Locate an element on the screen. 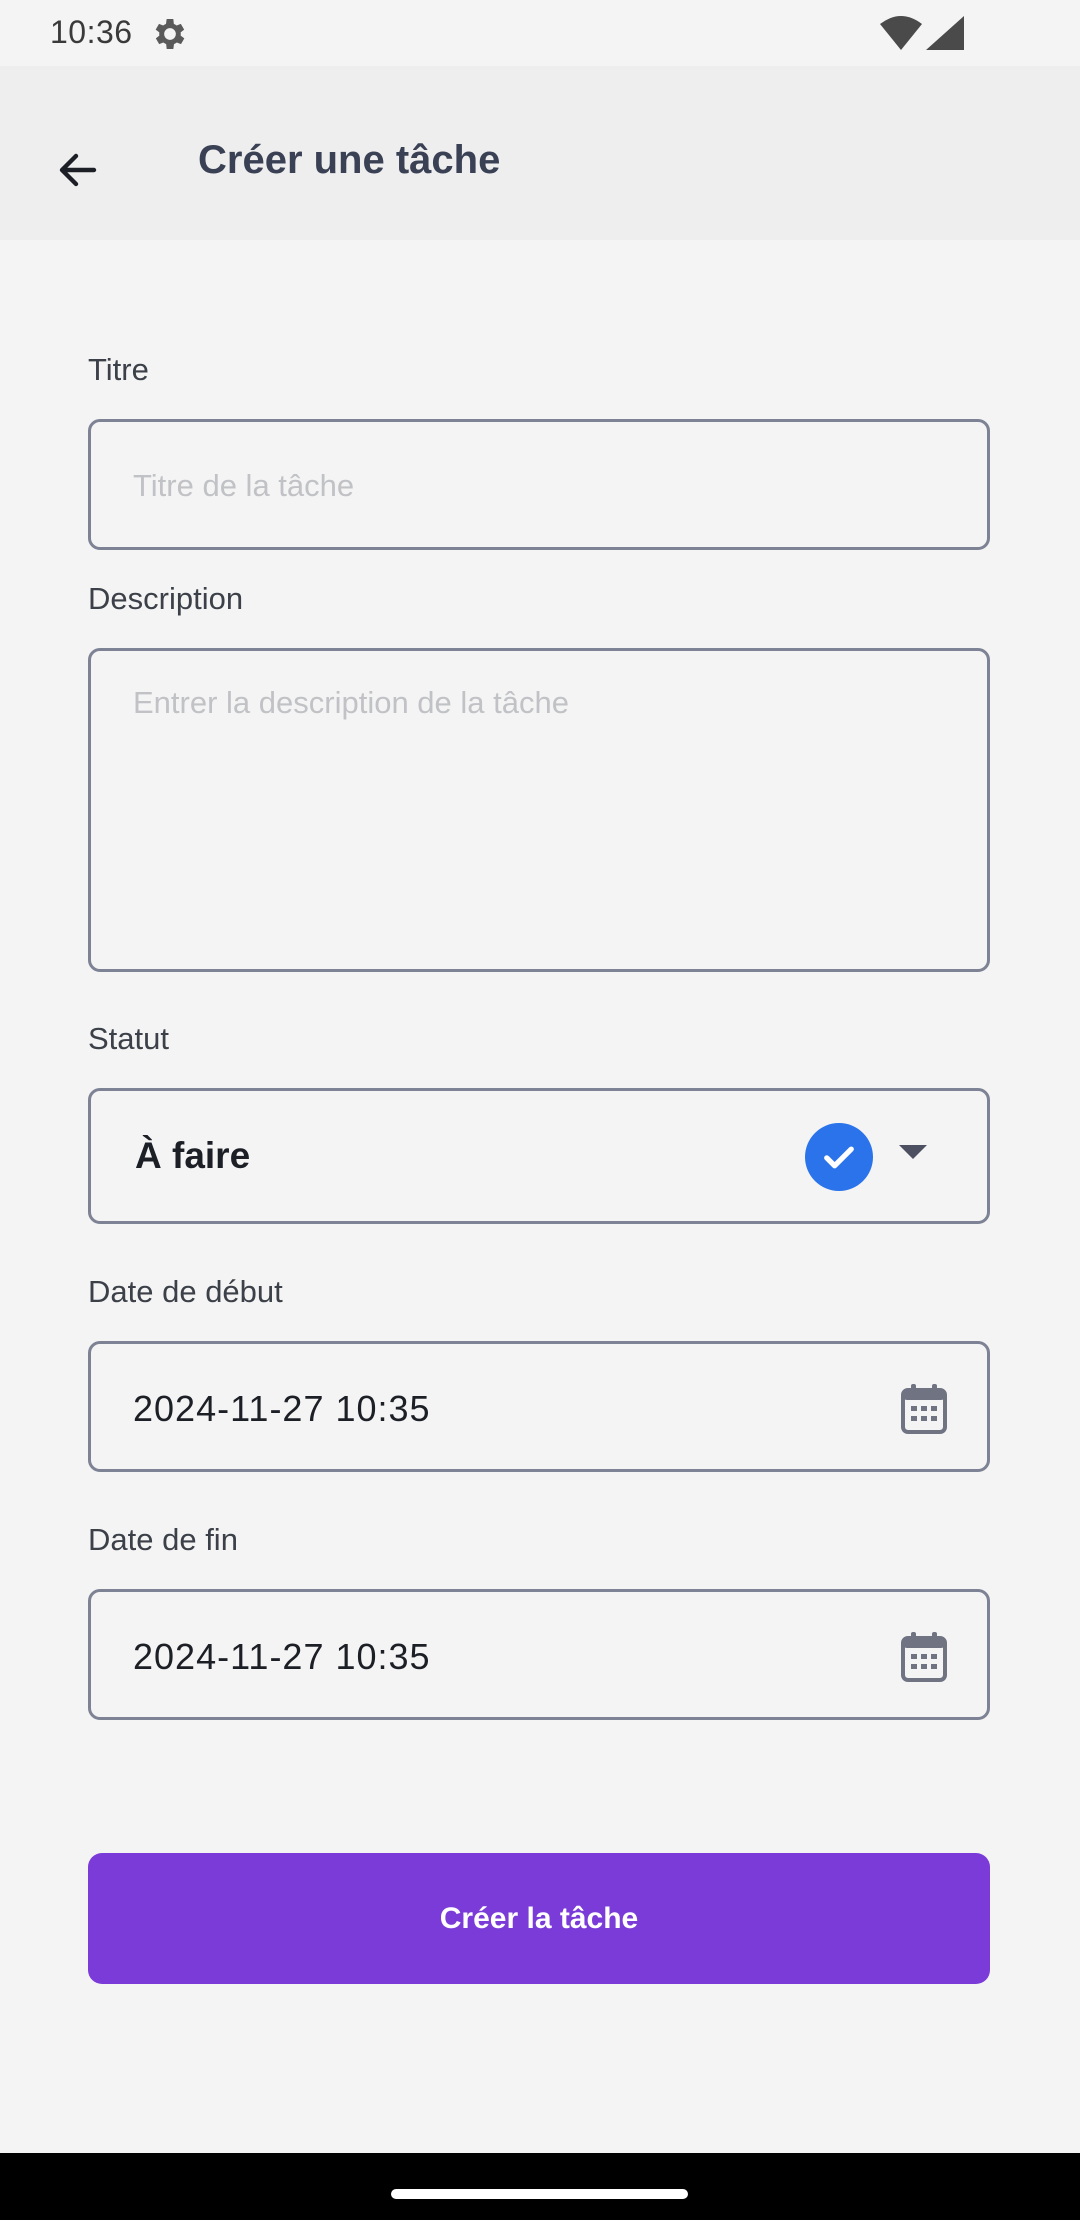 The image size is (1080, 2220). arrow-back-icon is located at coordinates (78, 170).